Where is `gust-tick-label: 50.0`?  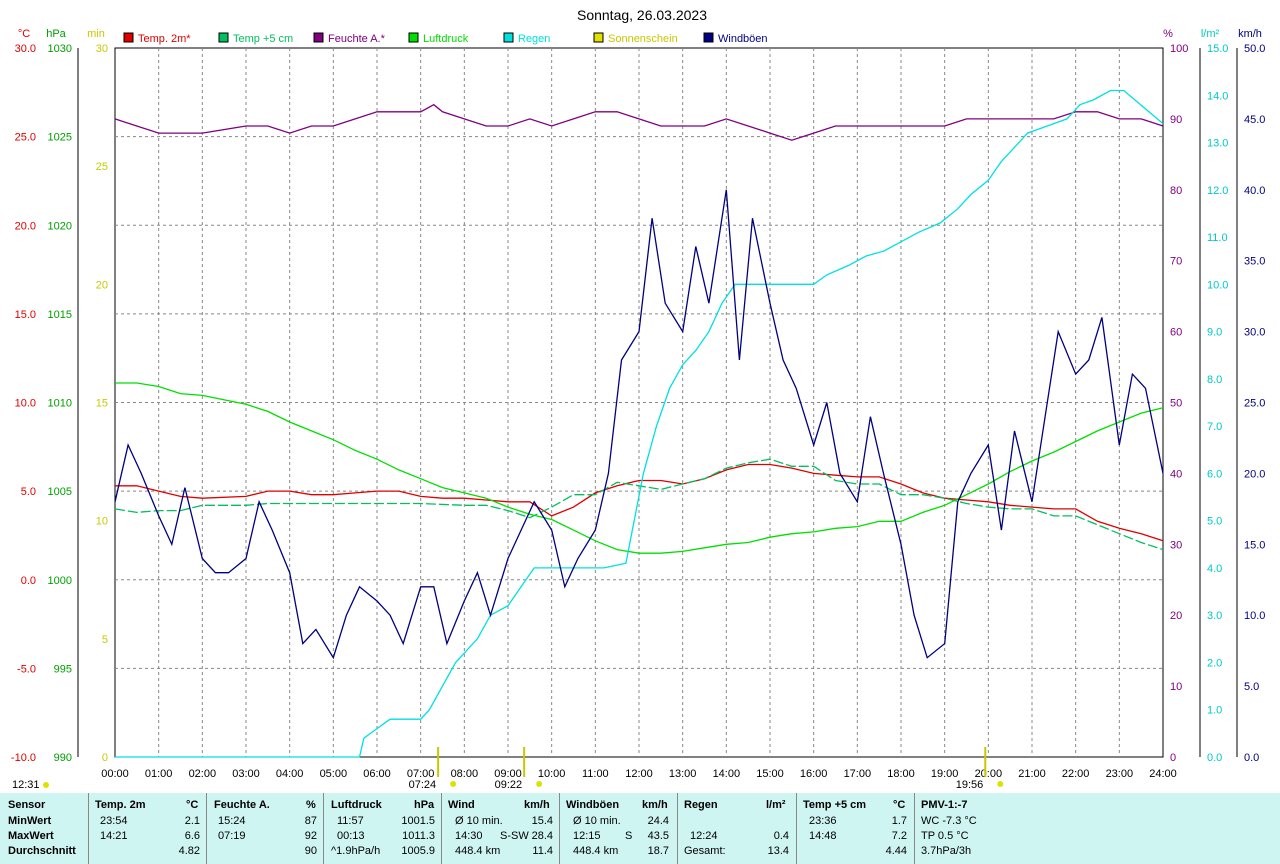
gust-tick-label: 50.0 is located at coordinates (1254, 49).